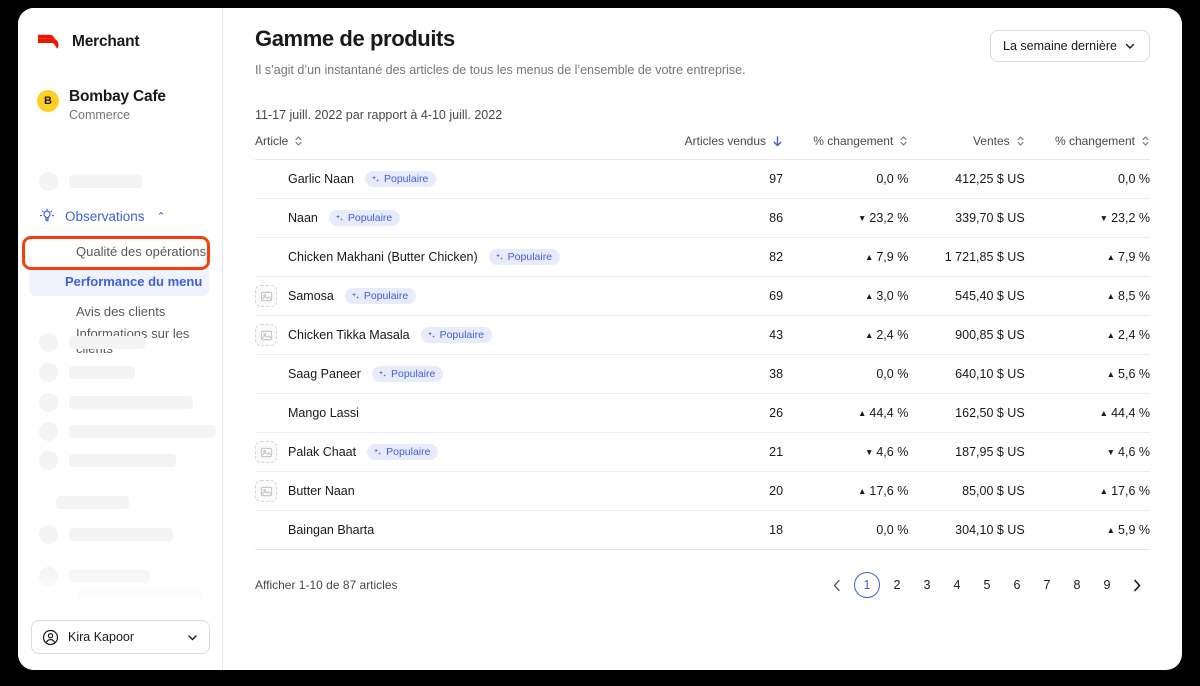  What do you see at coordinates (461, 335) in the screenshot?
I see `cell-article: Chicken Tikka Masala Populaire` at bounding box center [461, 335].